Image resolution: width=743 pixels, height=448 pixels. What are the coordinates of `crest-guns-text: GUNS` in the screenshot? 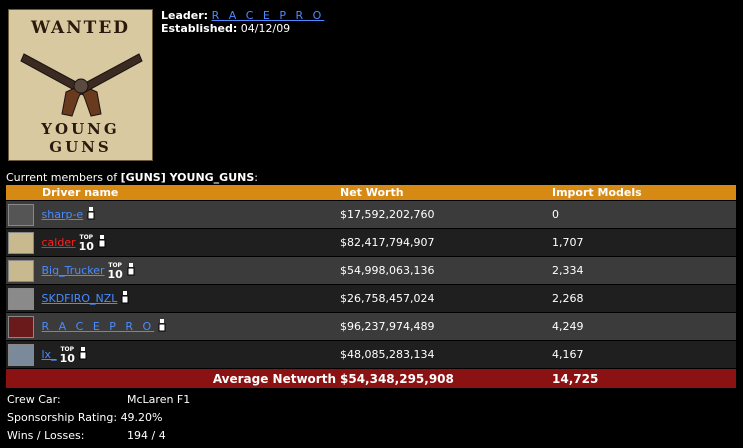 It's located at (80, 147).